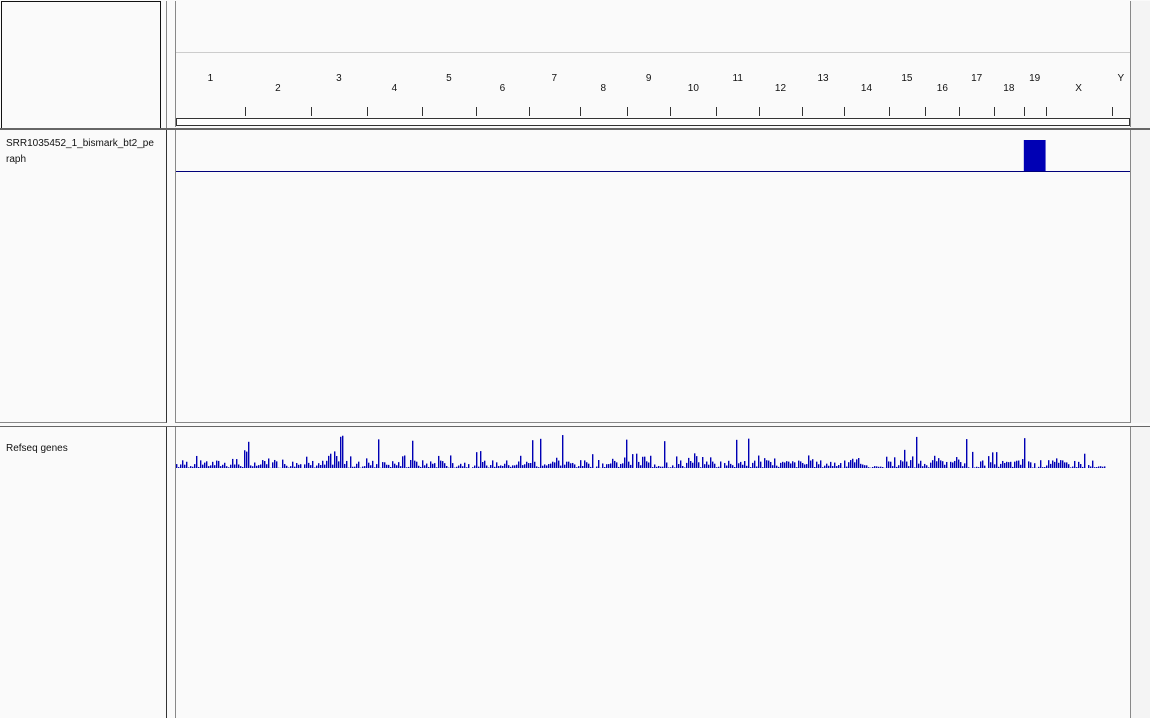 The height and width of the screenshot is (718, 1150). I want to click on chromosome-label: 1, so click(211, 78).